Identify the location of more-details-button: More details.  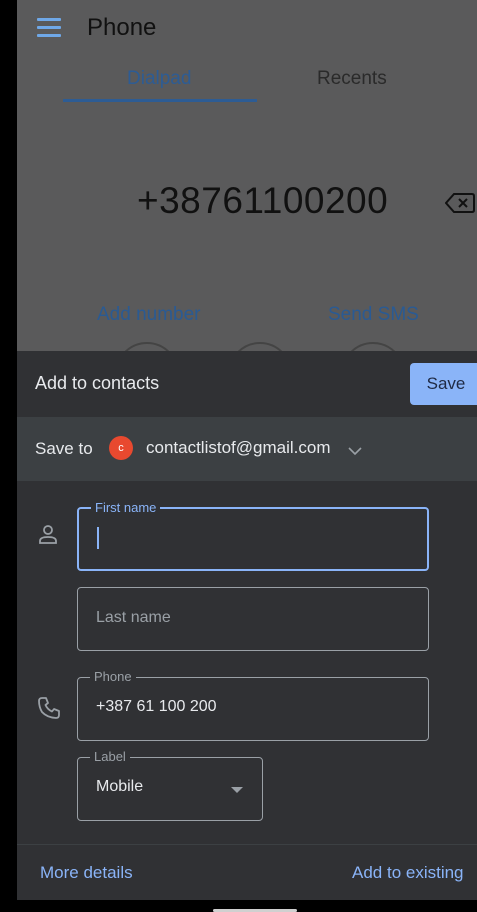
(86, 873).